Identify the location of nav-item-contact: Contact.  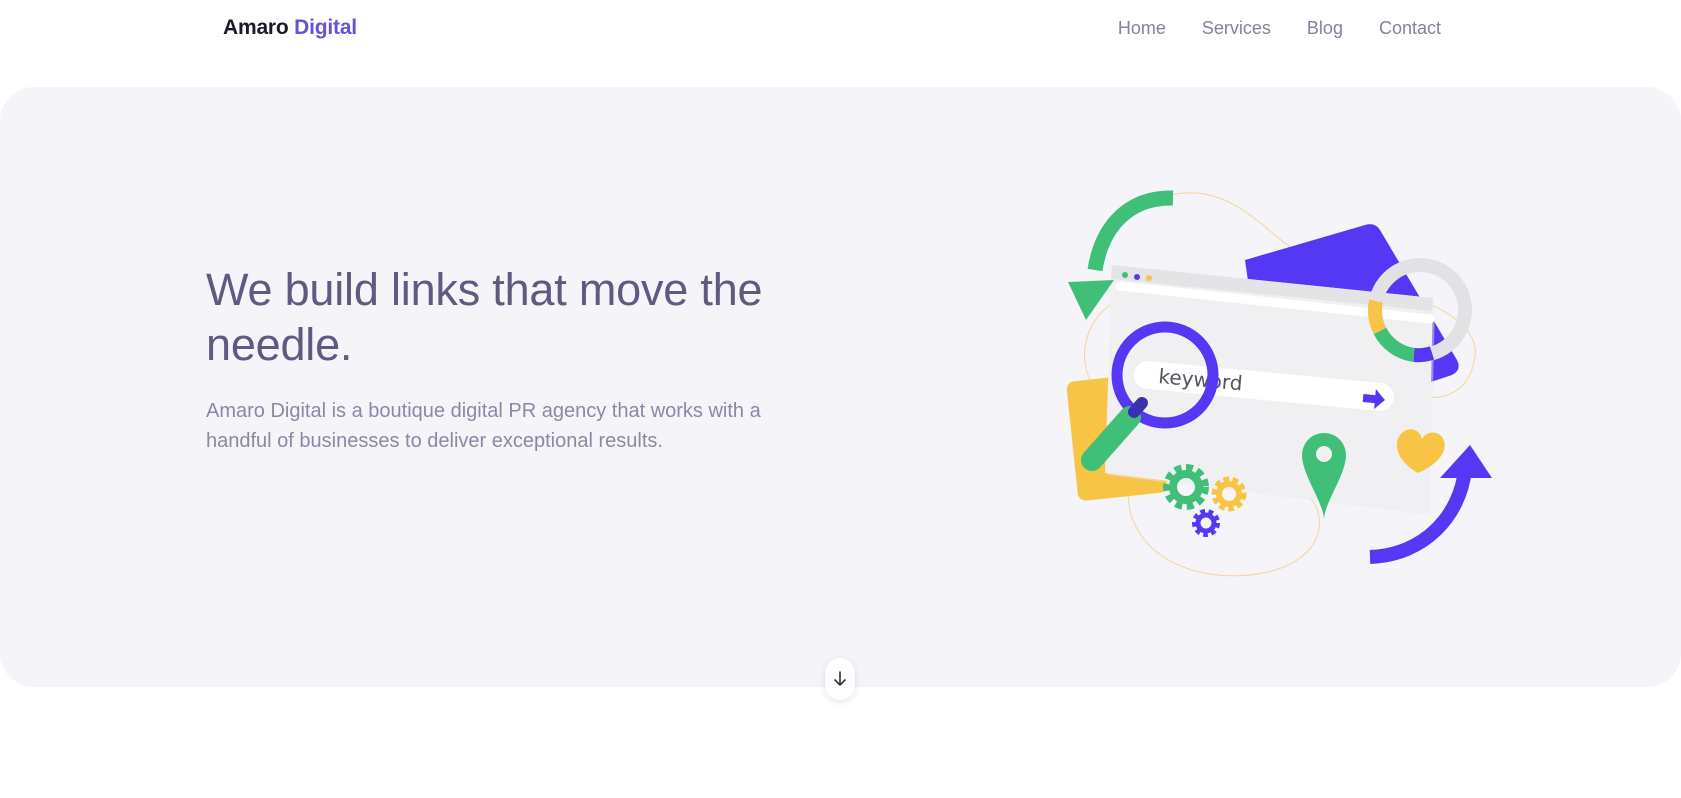
(1410, 28).